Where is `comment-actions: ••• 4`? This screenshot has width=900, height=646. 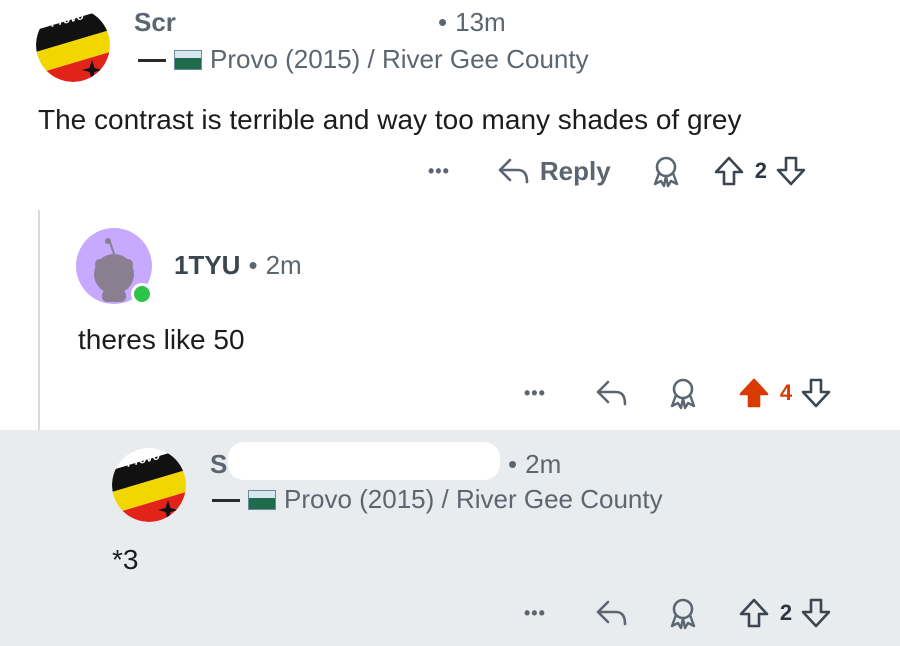
comment-actions: ••• 4 is located at coordinates (678, 393).